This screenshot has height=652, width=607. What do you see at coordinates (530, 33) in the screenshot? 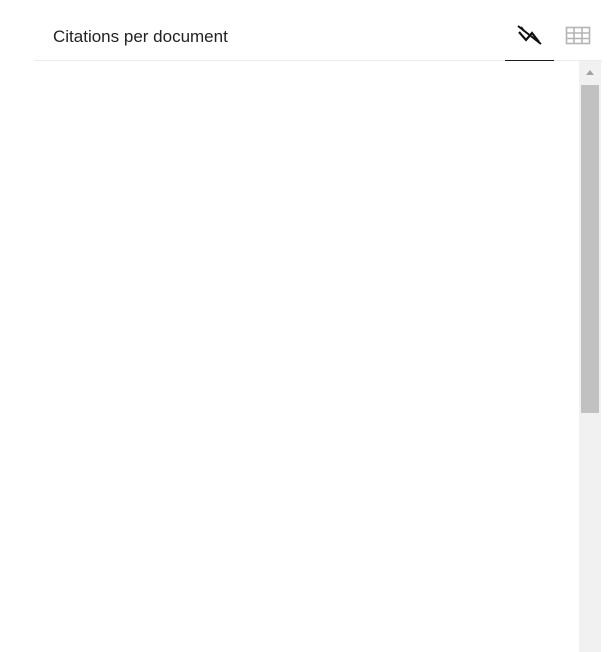
I see `line-chart-off-icon` at bounding box center [530, 33].